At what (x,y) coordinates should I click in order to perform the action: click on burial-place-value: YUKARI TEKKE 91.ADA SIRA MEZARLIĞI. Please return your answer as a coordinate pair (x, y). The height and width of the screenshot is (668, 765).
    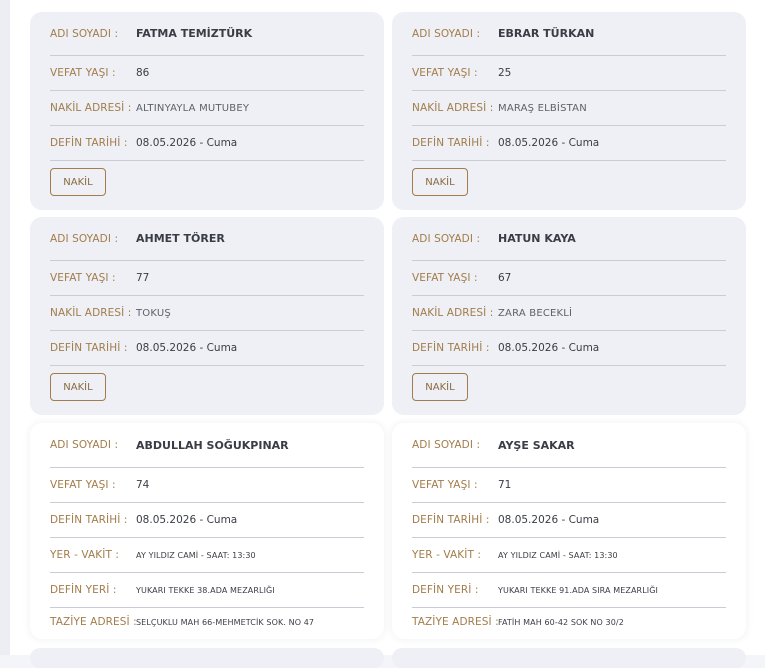
    Looking at the image, I should click on (578, 590).